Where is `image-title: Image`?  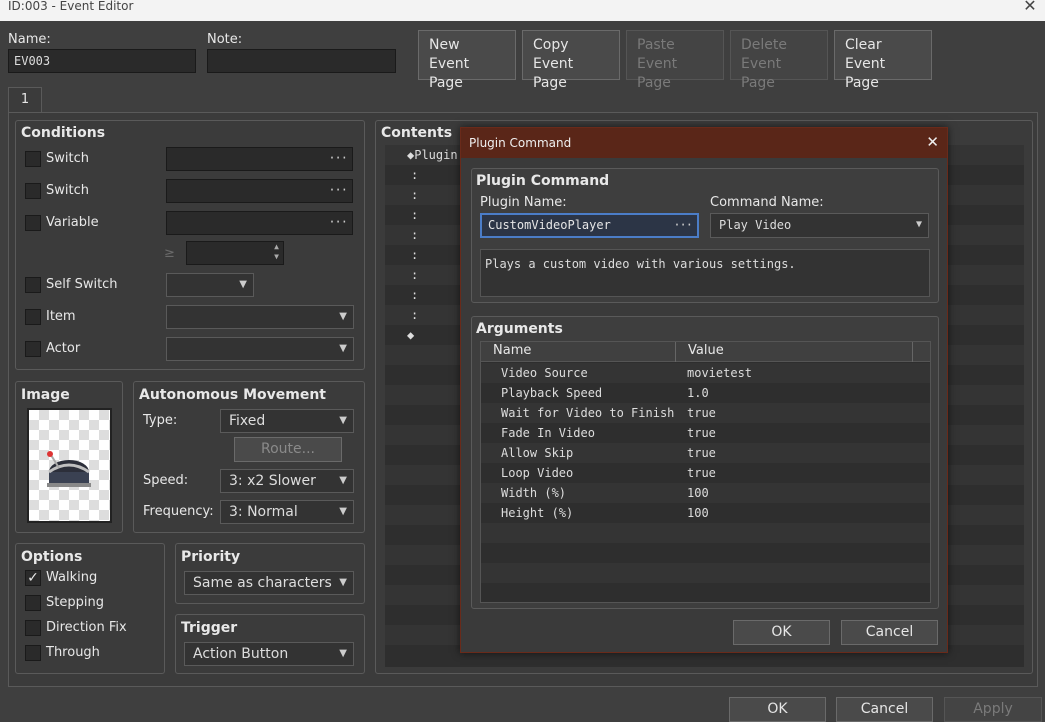 image-title: Image is located at coordinates (45, 395).